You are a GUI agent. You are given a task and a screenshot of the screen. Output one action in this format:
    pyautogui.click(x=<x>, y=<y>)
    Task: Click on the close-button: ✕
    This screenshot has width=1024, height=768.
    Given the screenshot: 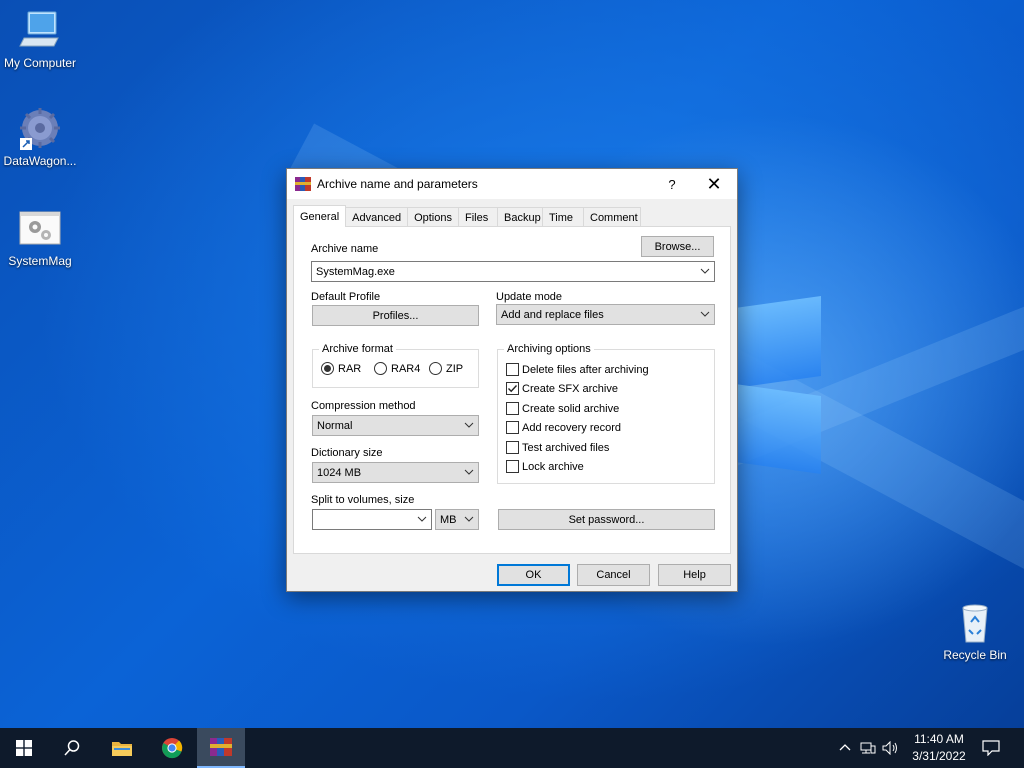 What is the action you would take?
    pyautogui.click(x=714, y=184)
    